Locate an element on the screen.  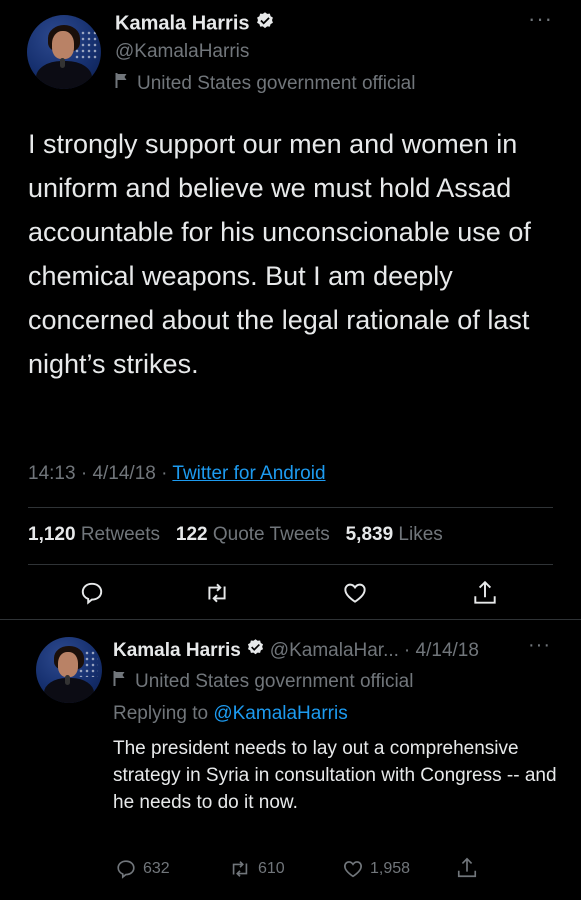
retweet-button: 610 is located at coordinates (256, 869).